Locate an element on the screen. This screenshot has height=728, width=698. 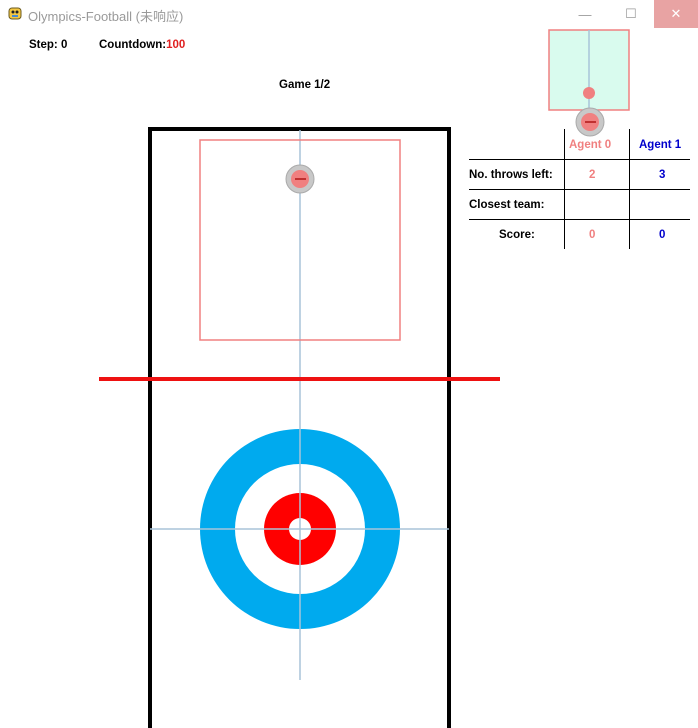
agent0-stone is located at coordinates (300, 179).